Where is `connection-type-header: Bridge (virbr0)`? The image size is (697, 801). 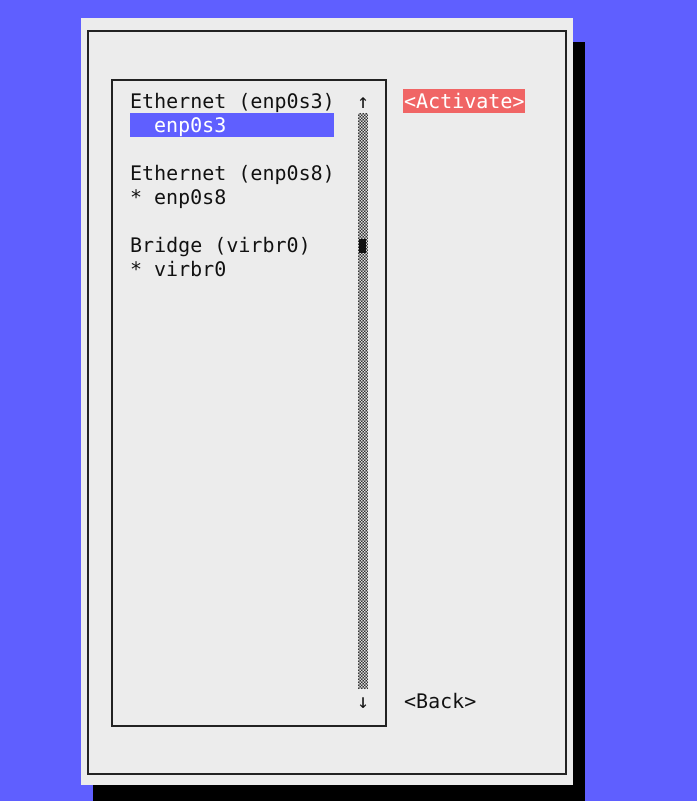 connection-type-header: Bridge (virbr0) is located at coordinates (221, 245).